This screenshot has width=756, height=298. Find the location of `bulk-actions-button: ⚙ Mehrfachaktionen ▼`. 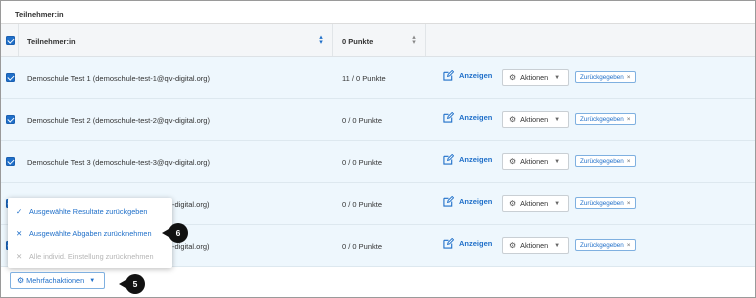

bulk-actions-button: ⚙ Mehrfachaktionen ▼ is located at coordinates (57, 280).